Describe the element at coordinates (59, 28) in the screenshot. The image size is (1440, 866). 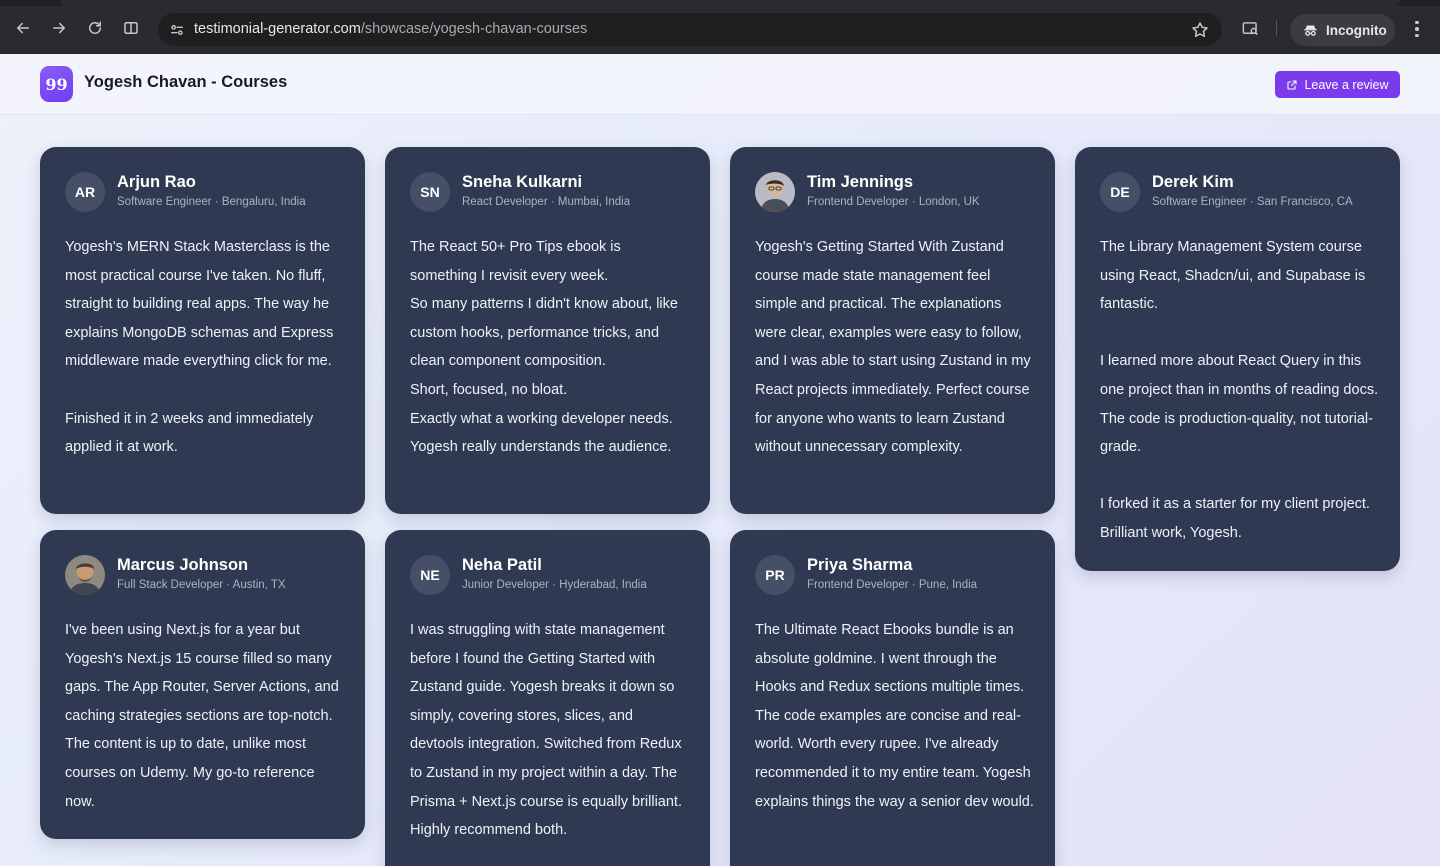
I see `forward-arrow-icon` at that location.